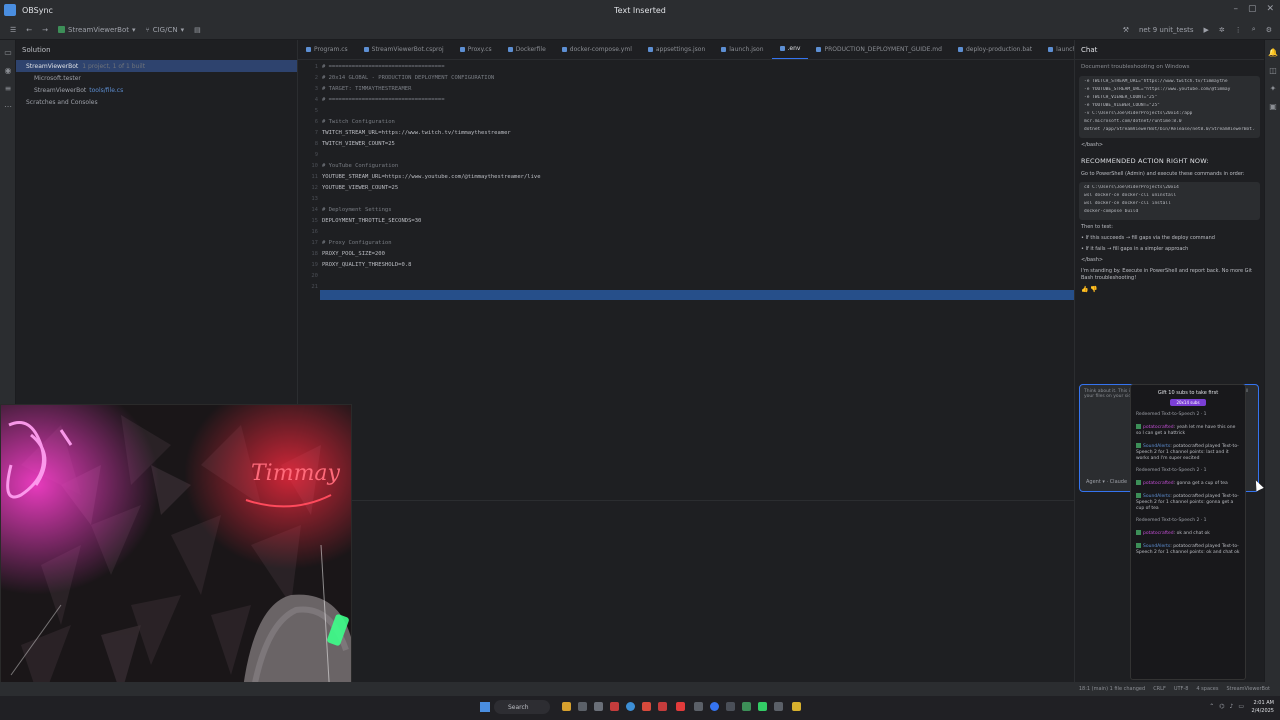  I want to click on more-icon: ⋮, so click(1238, 30).